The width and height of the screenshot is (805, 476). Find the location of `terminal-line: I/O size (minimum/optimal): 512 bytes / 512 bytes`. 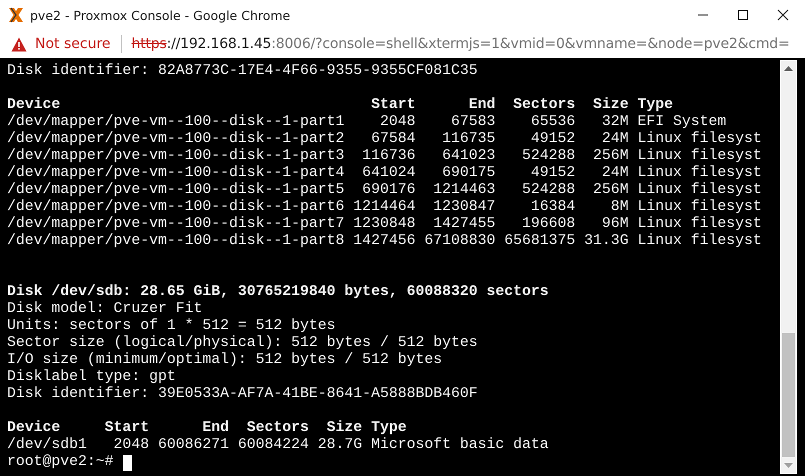

terminal-line: I/O size (minimum/optimal): 512 bytes / 512 bytes is located at coordinates (225, 360).